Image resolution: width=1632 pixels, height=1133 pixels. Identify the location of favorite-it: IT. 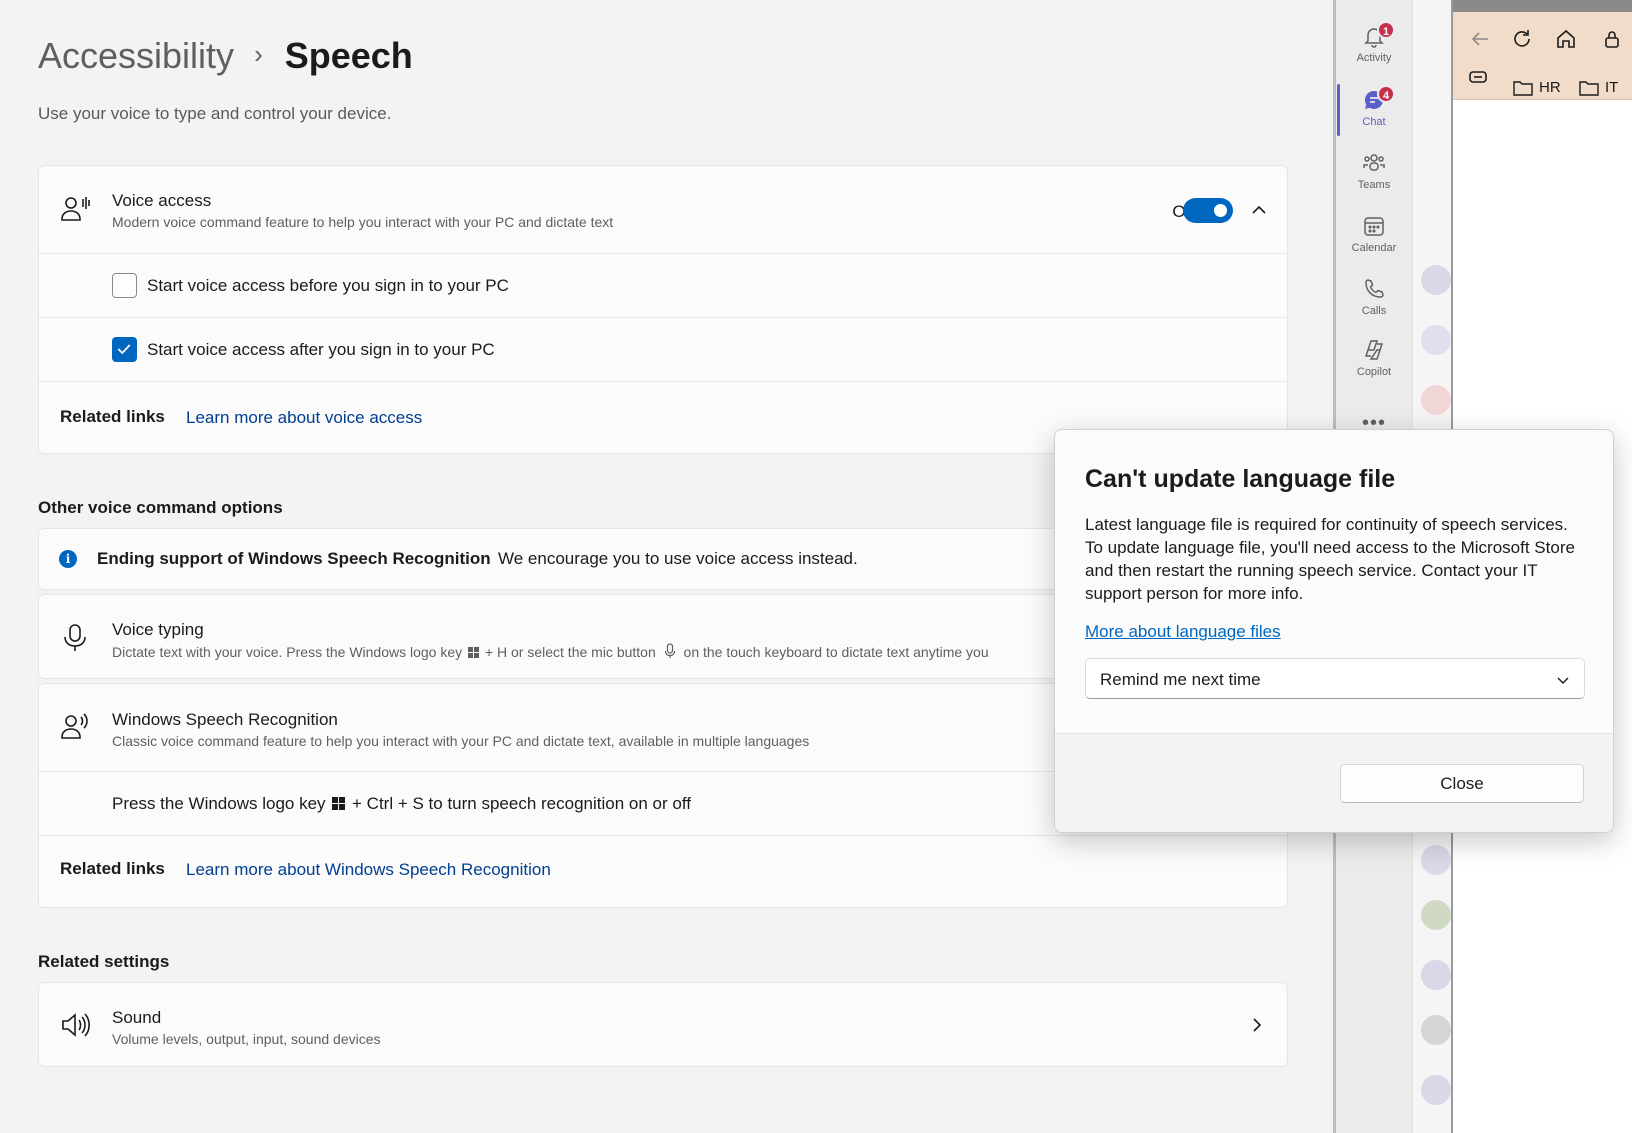
(1598, 87).